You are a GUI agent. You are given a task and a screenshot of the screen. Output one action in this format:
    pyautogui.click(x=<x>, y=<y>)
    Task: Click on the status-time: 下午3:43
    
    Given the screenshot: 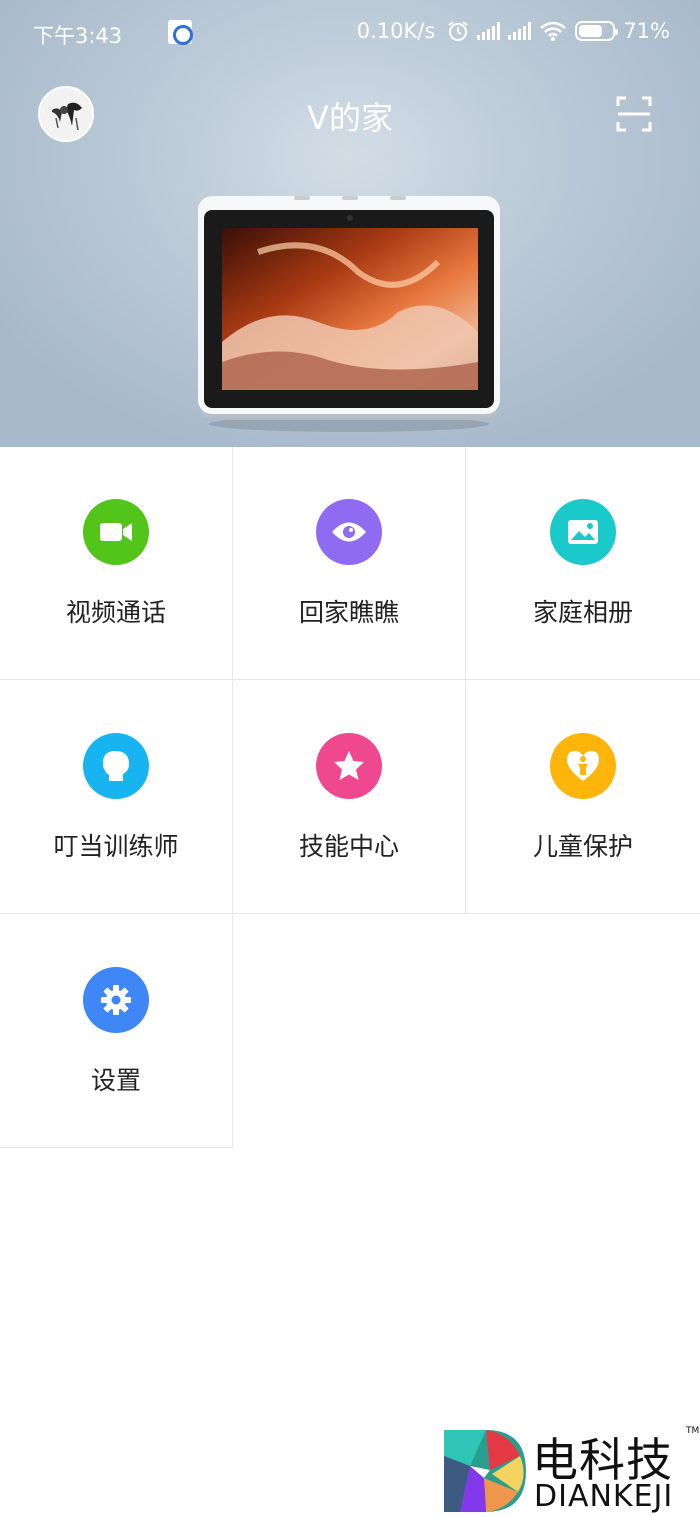 What is the action you would take?
    pyautogui.click(x=78, y=36)
    